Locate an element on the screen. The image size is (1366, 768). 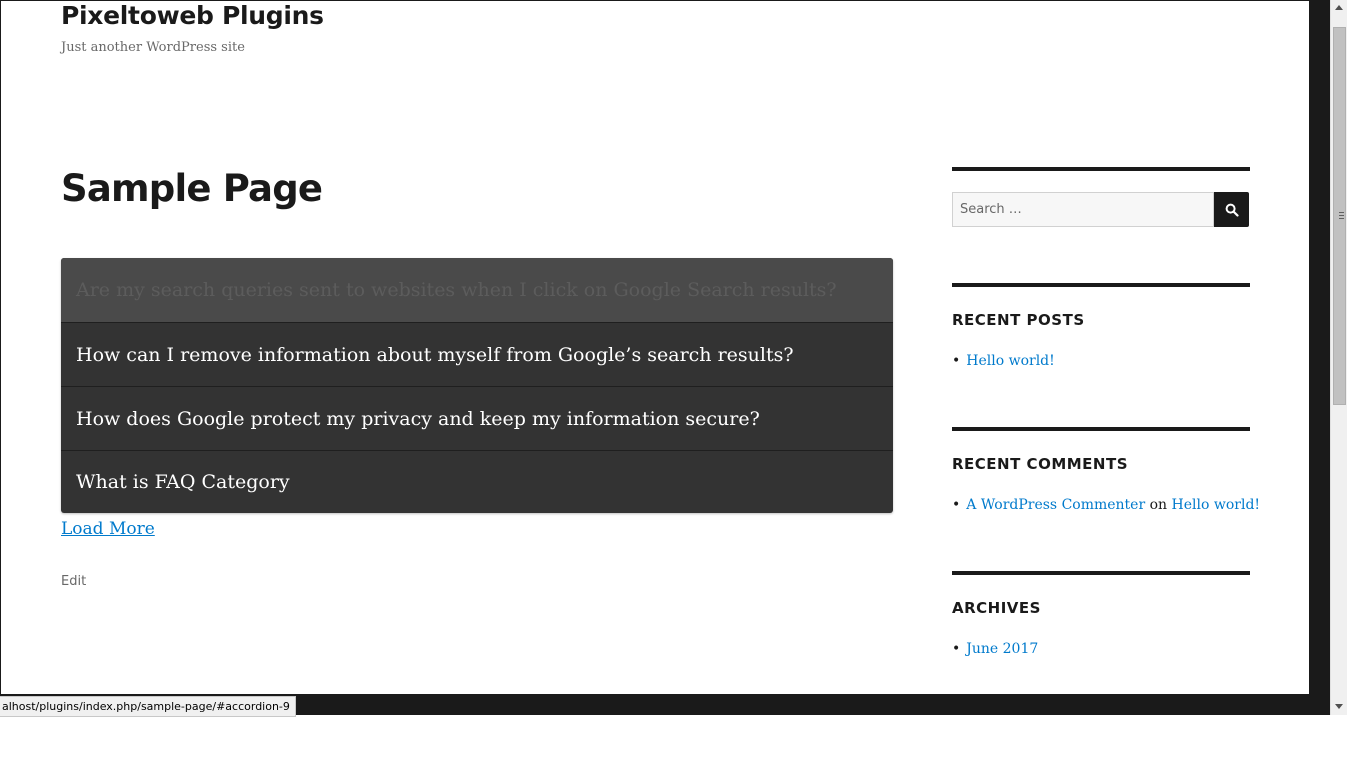
edit-link: Edit is located at coordinates (73, 581).